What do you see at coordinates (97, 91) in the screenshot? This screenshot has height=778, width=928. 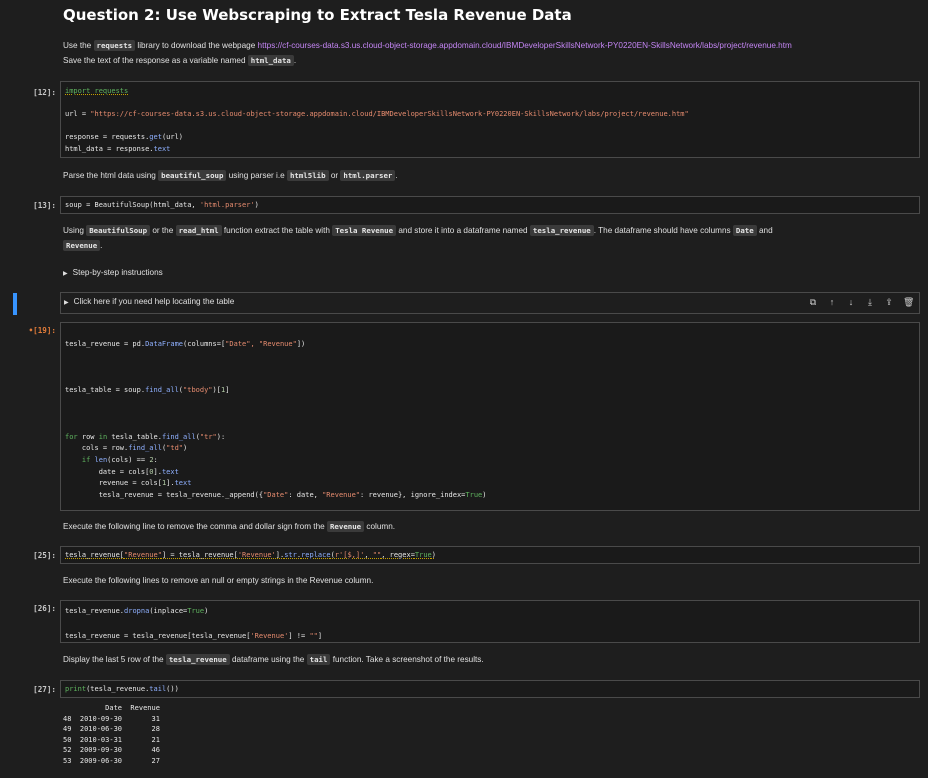 I see `code-token: import requests` at bounding box center [97, 91].